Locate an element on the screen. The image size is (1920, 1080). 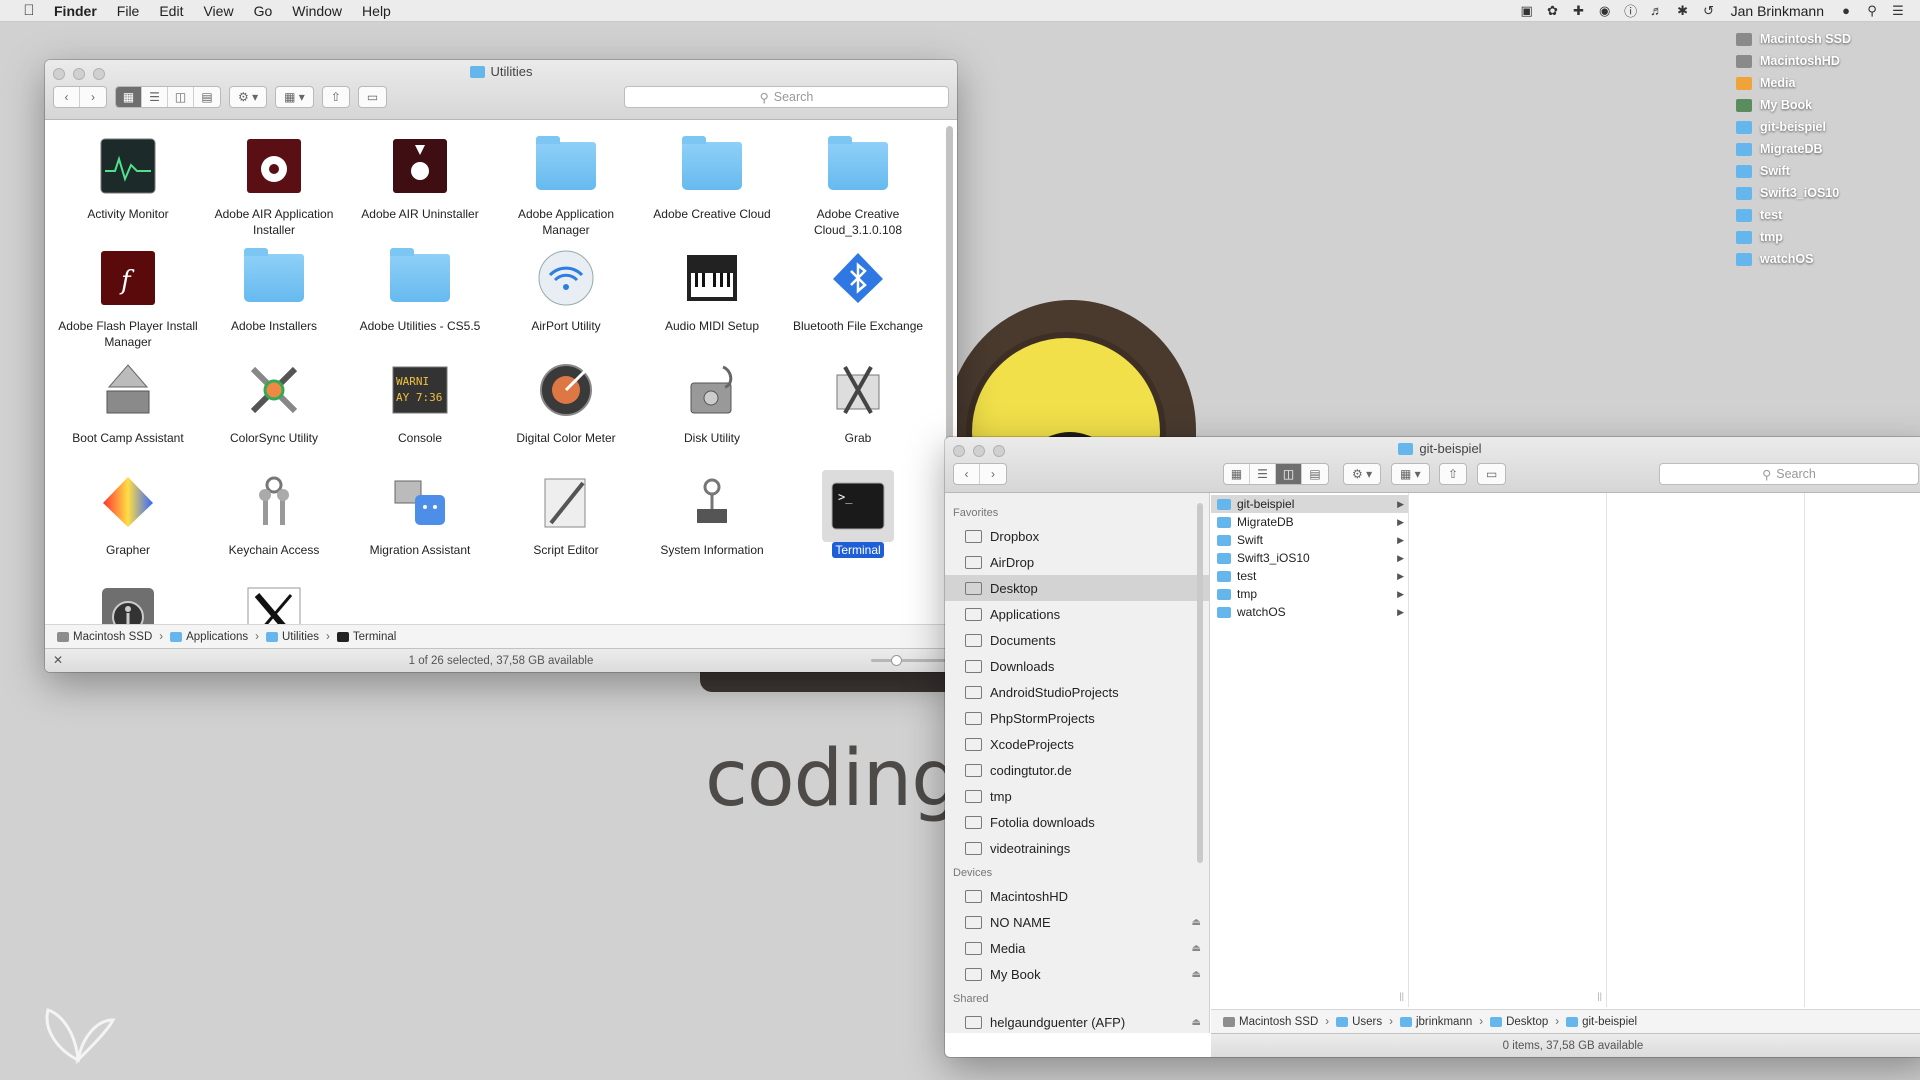
app-icon-item: Adobe Application Manager is located at coordinates (566, 186).